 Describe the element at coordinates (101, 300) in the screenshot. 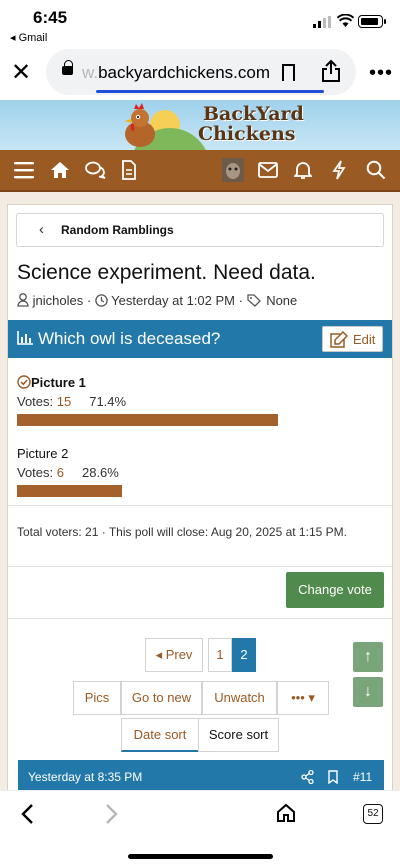

I see `clock-icon` at that location.